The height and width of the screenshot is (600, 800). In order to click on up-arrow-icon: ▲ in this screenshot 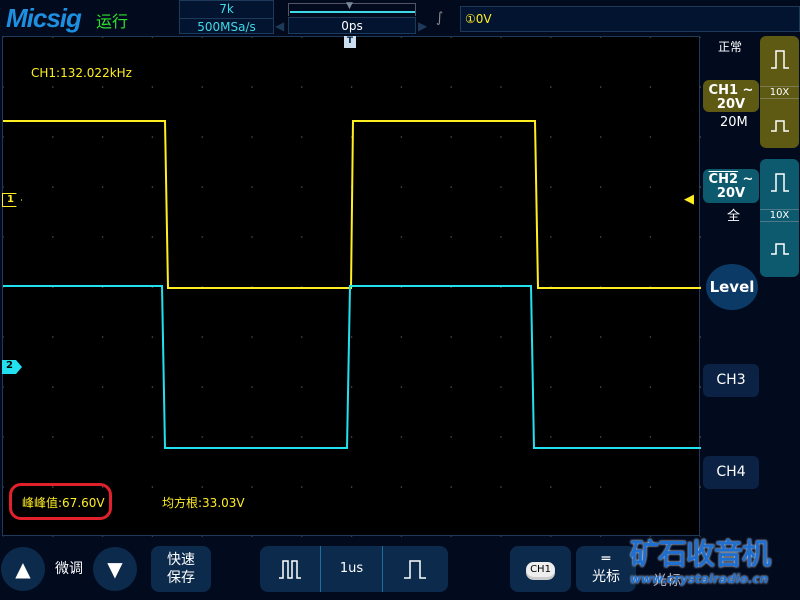, I will do `click(23, 569)`.